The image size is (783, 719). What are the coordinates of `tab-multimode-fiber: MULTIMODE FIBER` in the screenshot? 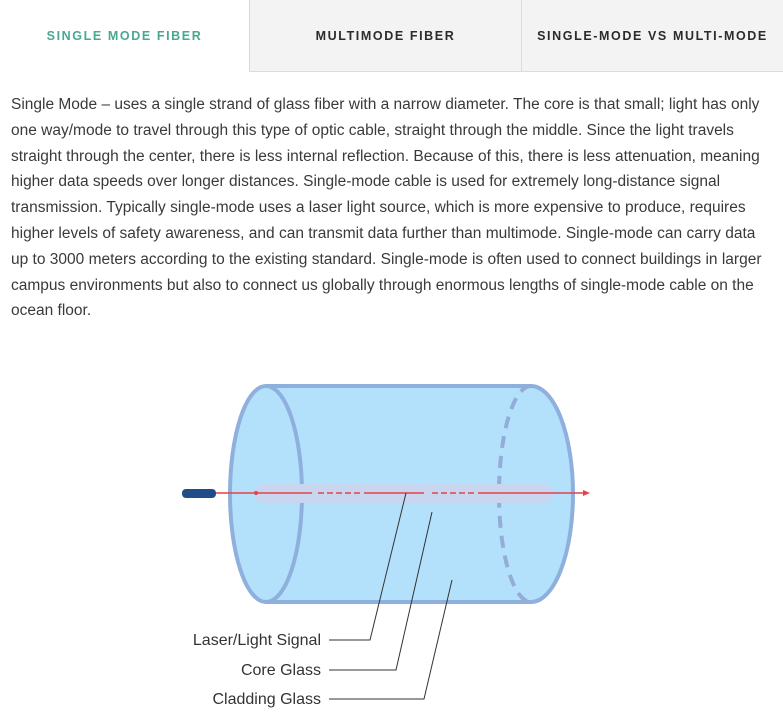 It's located at (386, 36).